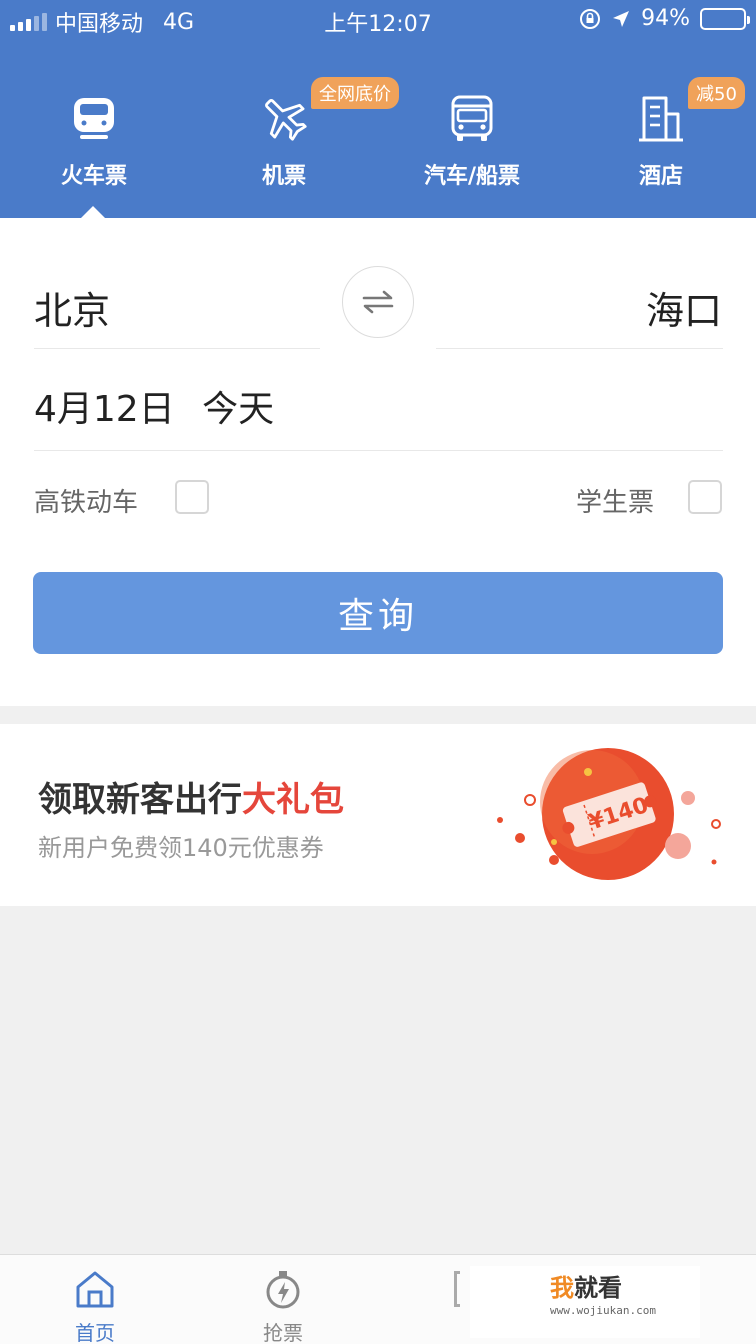  Describe the element at coordinates (472, 176) in the screenshot. I see `category-label: 汽车/船票` at that location.